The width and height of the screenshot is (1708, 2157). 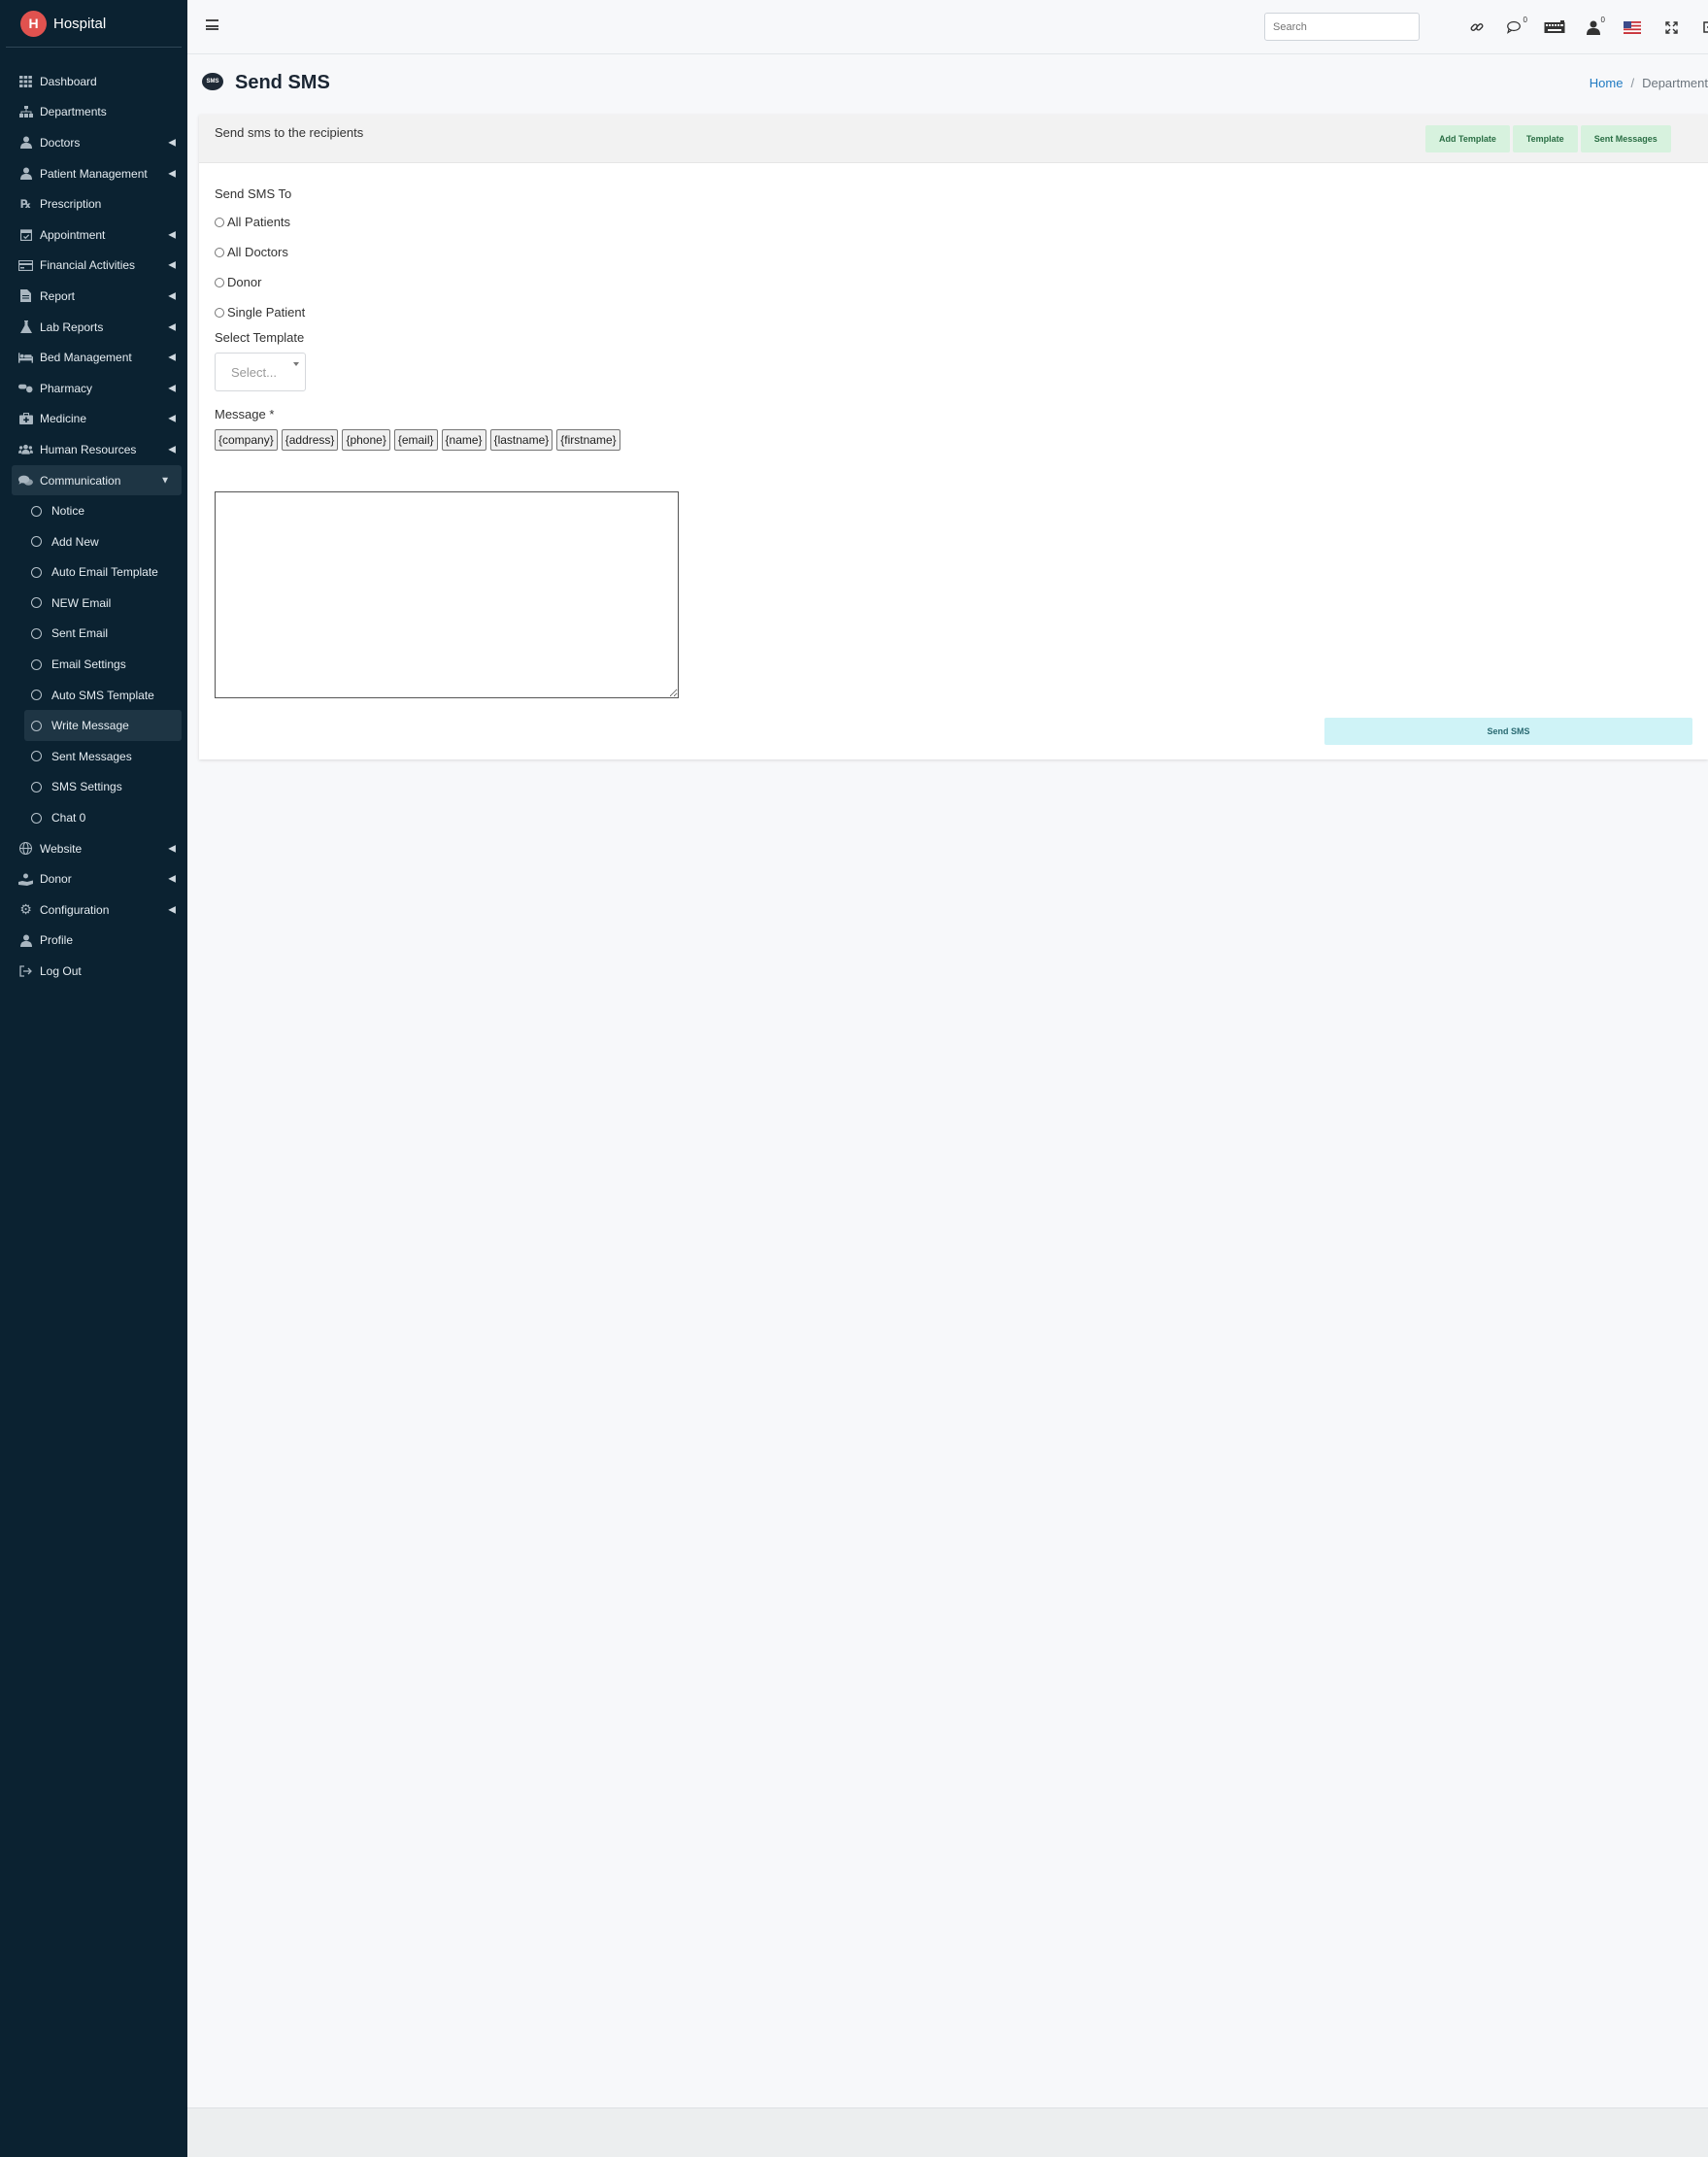 What do you see at coordinates (1607, 83) in the screenshot?
I see `breadcrumb-home-link: Home` at bounding box center [1607, 83].